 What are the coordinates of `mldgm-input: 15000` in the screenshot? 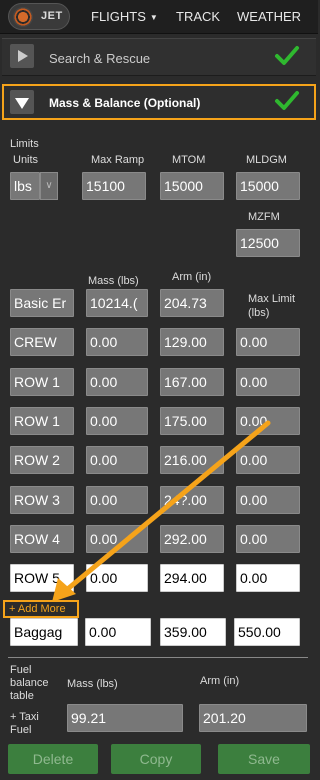 It's located at (268, 186).